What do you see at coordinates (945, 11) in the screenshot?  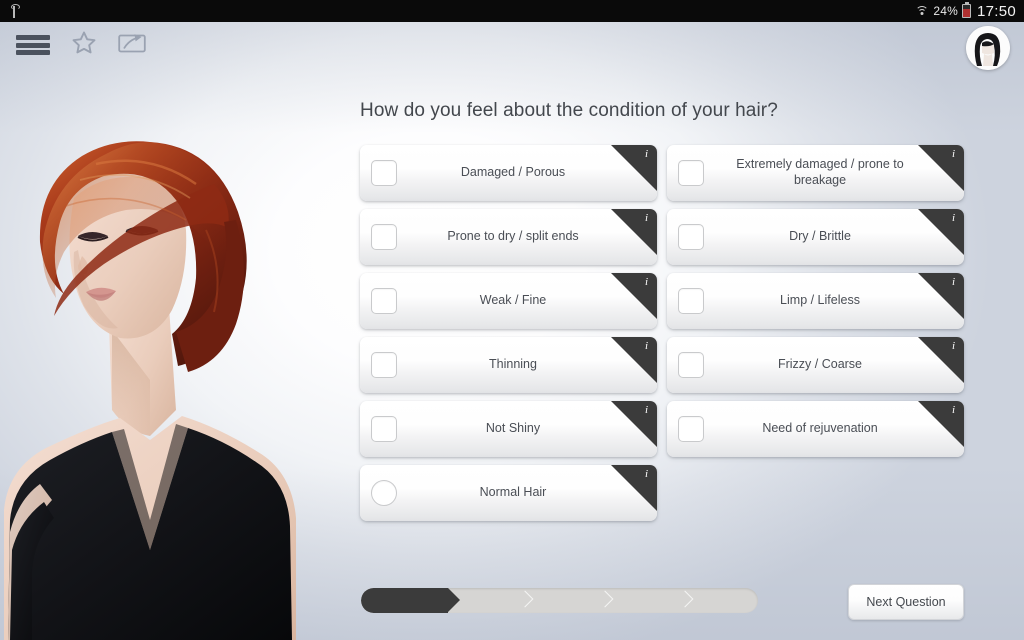 I see `battery-percent-label: 24%` at bounding box center [945, 11].